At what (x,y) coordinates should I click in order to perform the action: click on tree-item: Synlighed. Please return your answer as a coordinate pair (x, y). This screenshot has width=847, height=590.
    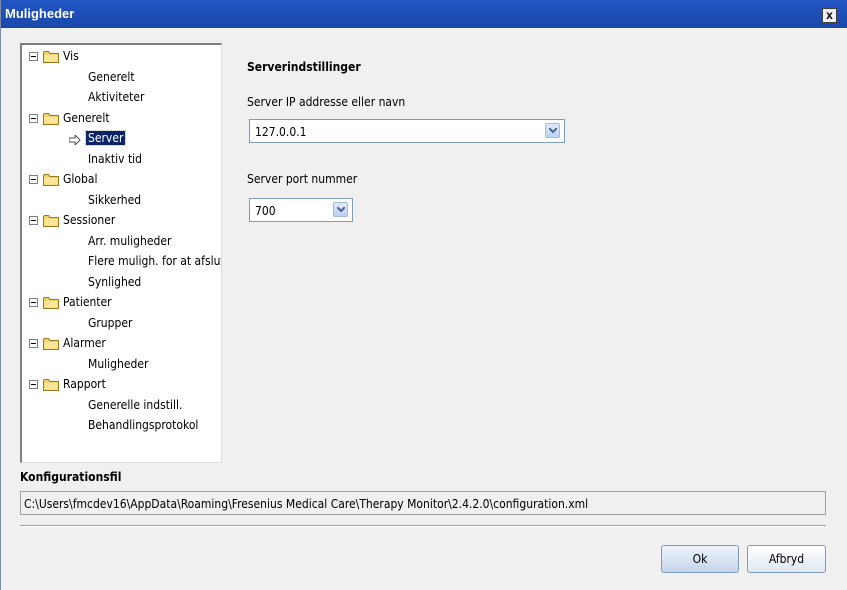
    Looking at the image, I should click on (121, 284).